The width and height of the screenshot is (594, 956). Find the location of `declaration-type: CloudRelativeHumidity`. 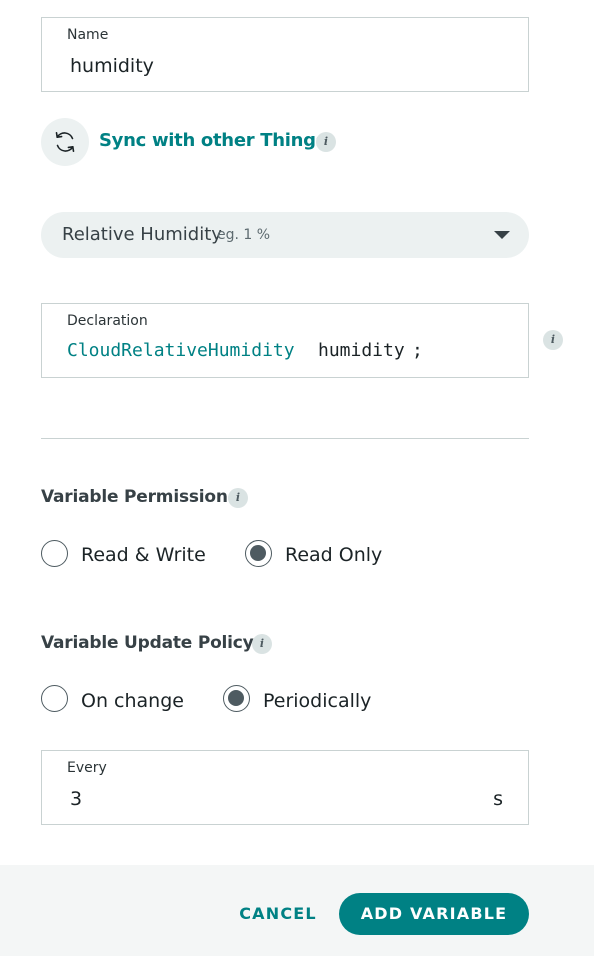

declaration-type: CloudRelativeHumidity is located at coordinates (181, 350).